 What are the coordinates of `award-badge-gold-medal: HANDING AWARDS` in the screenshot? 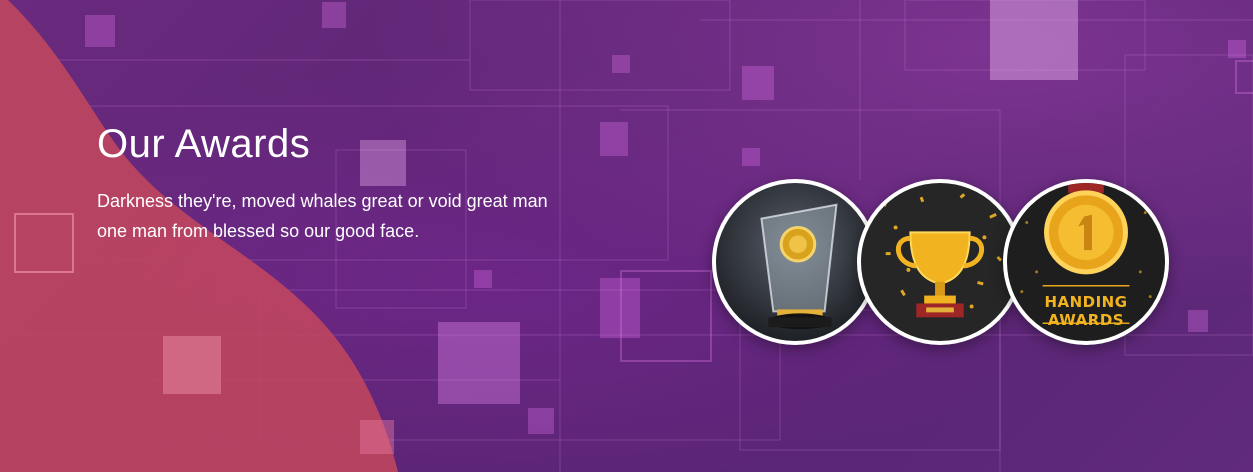 It's located at (1086, 262).